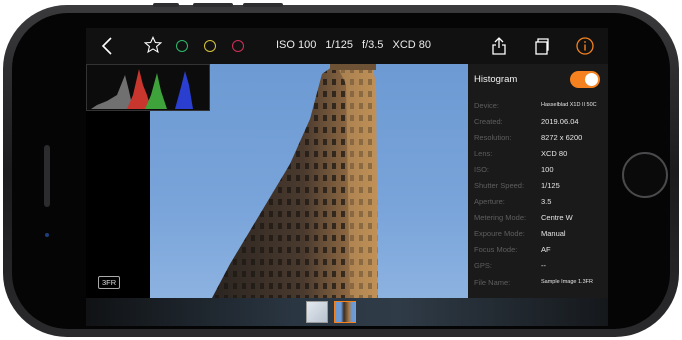 The height and width of the screenshot is (340, 682). I want to click on histogram-green-series, so click(156, 91).